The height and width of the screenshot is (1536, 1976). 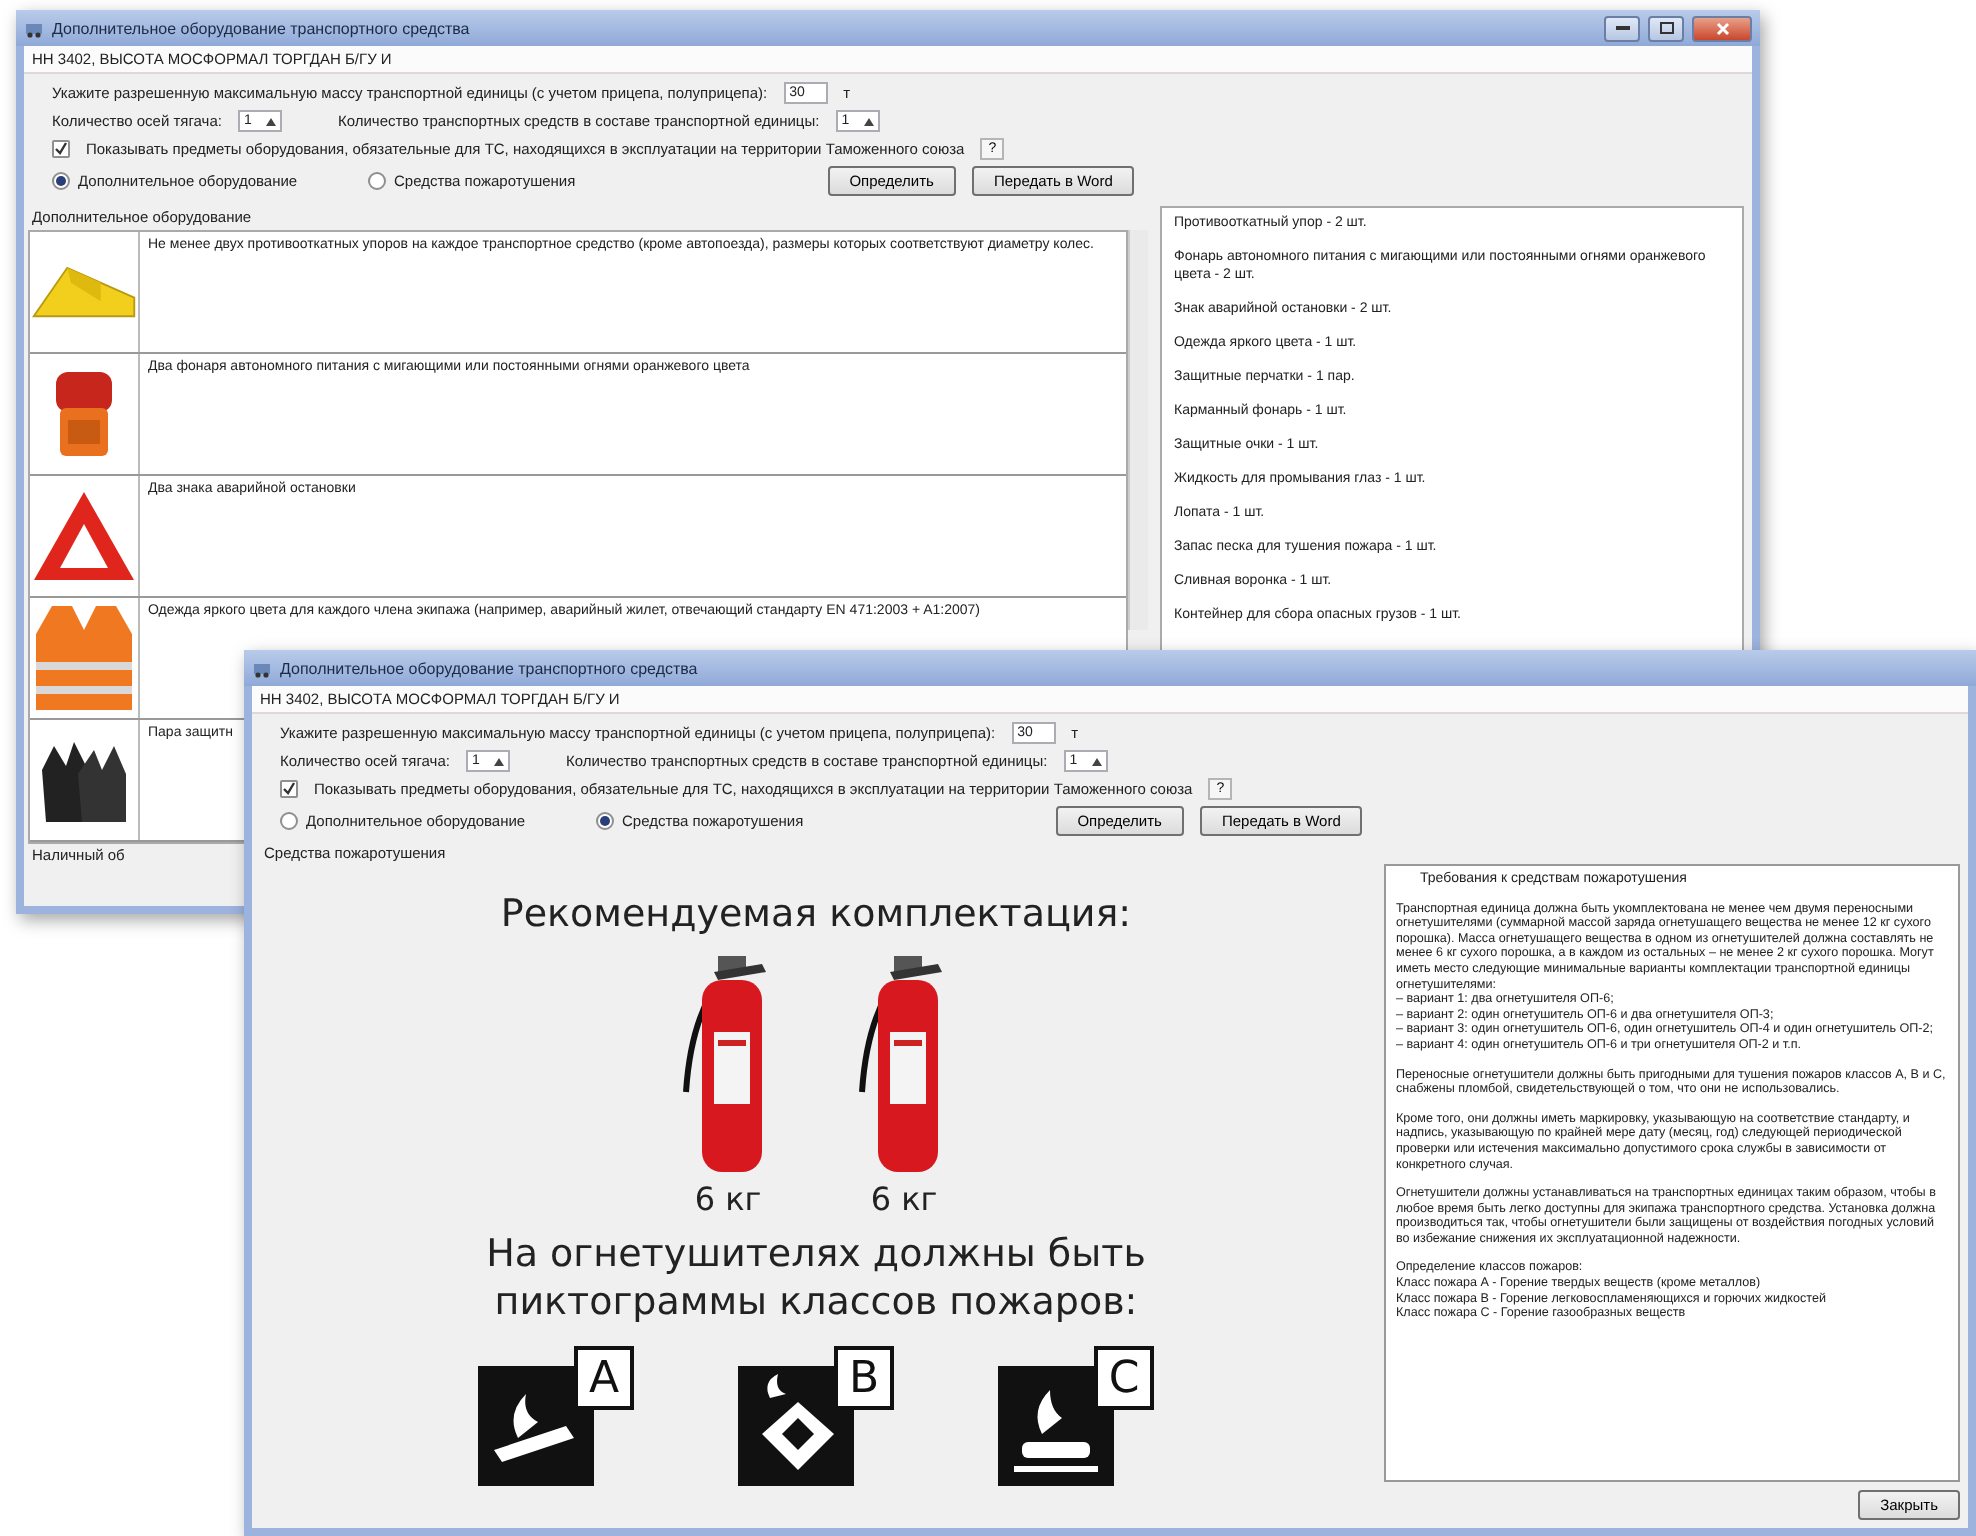 I want to click on maximize-icon, so click(x=1666, y=28).